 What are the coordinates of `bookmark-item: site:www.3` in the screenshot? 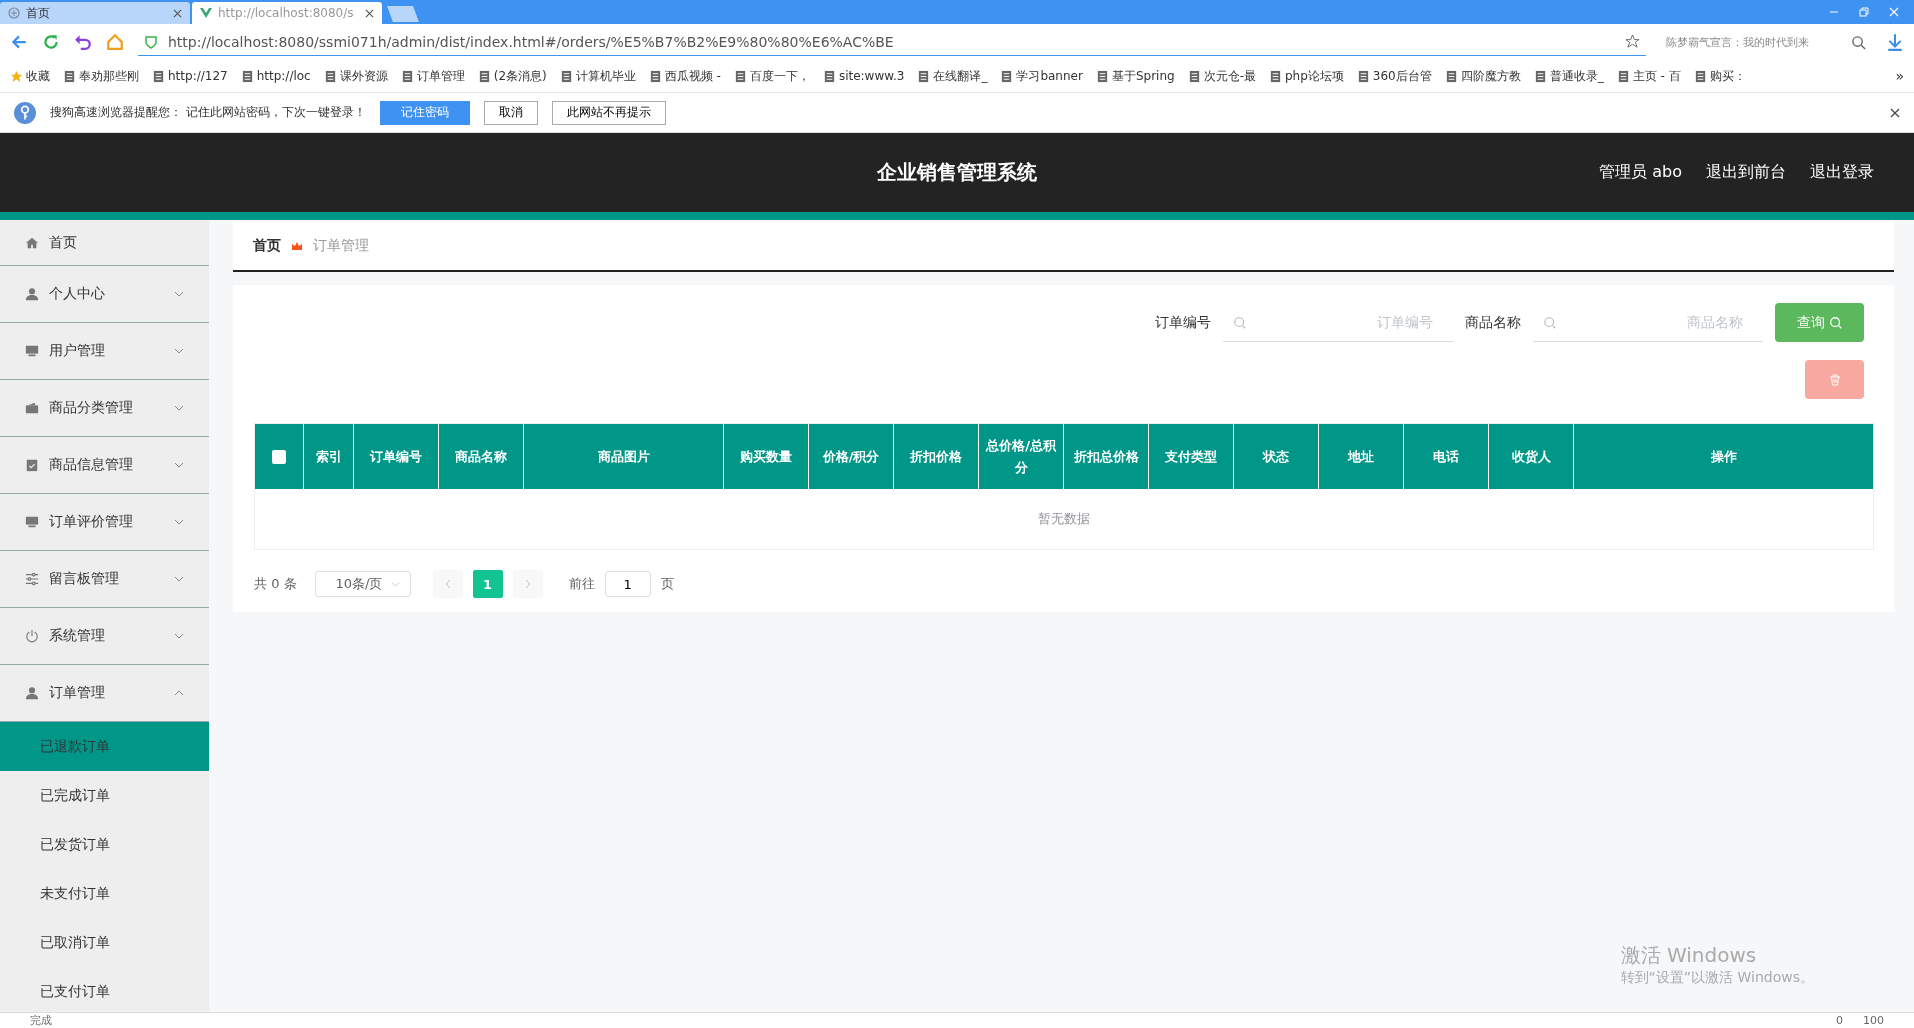 It's located at (863, 76).